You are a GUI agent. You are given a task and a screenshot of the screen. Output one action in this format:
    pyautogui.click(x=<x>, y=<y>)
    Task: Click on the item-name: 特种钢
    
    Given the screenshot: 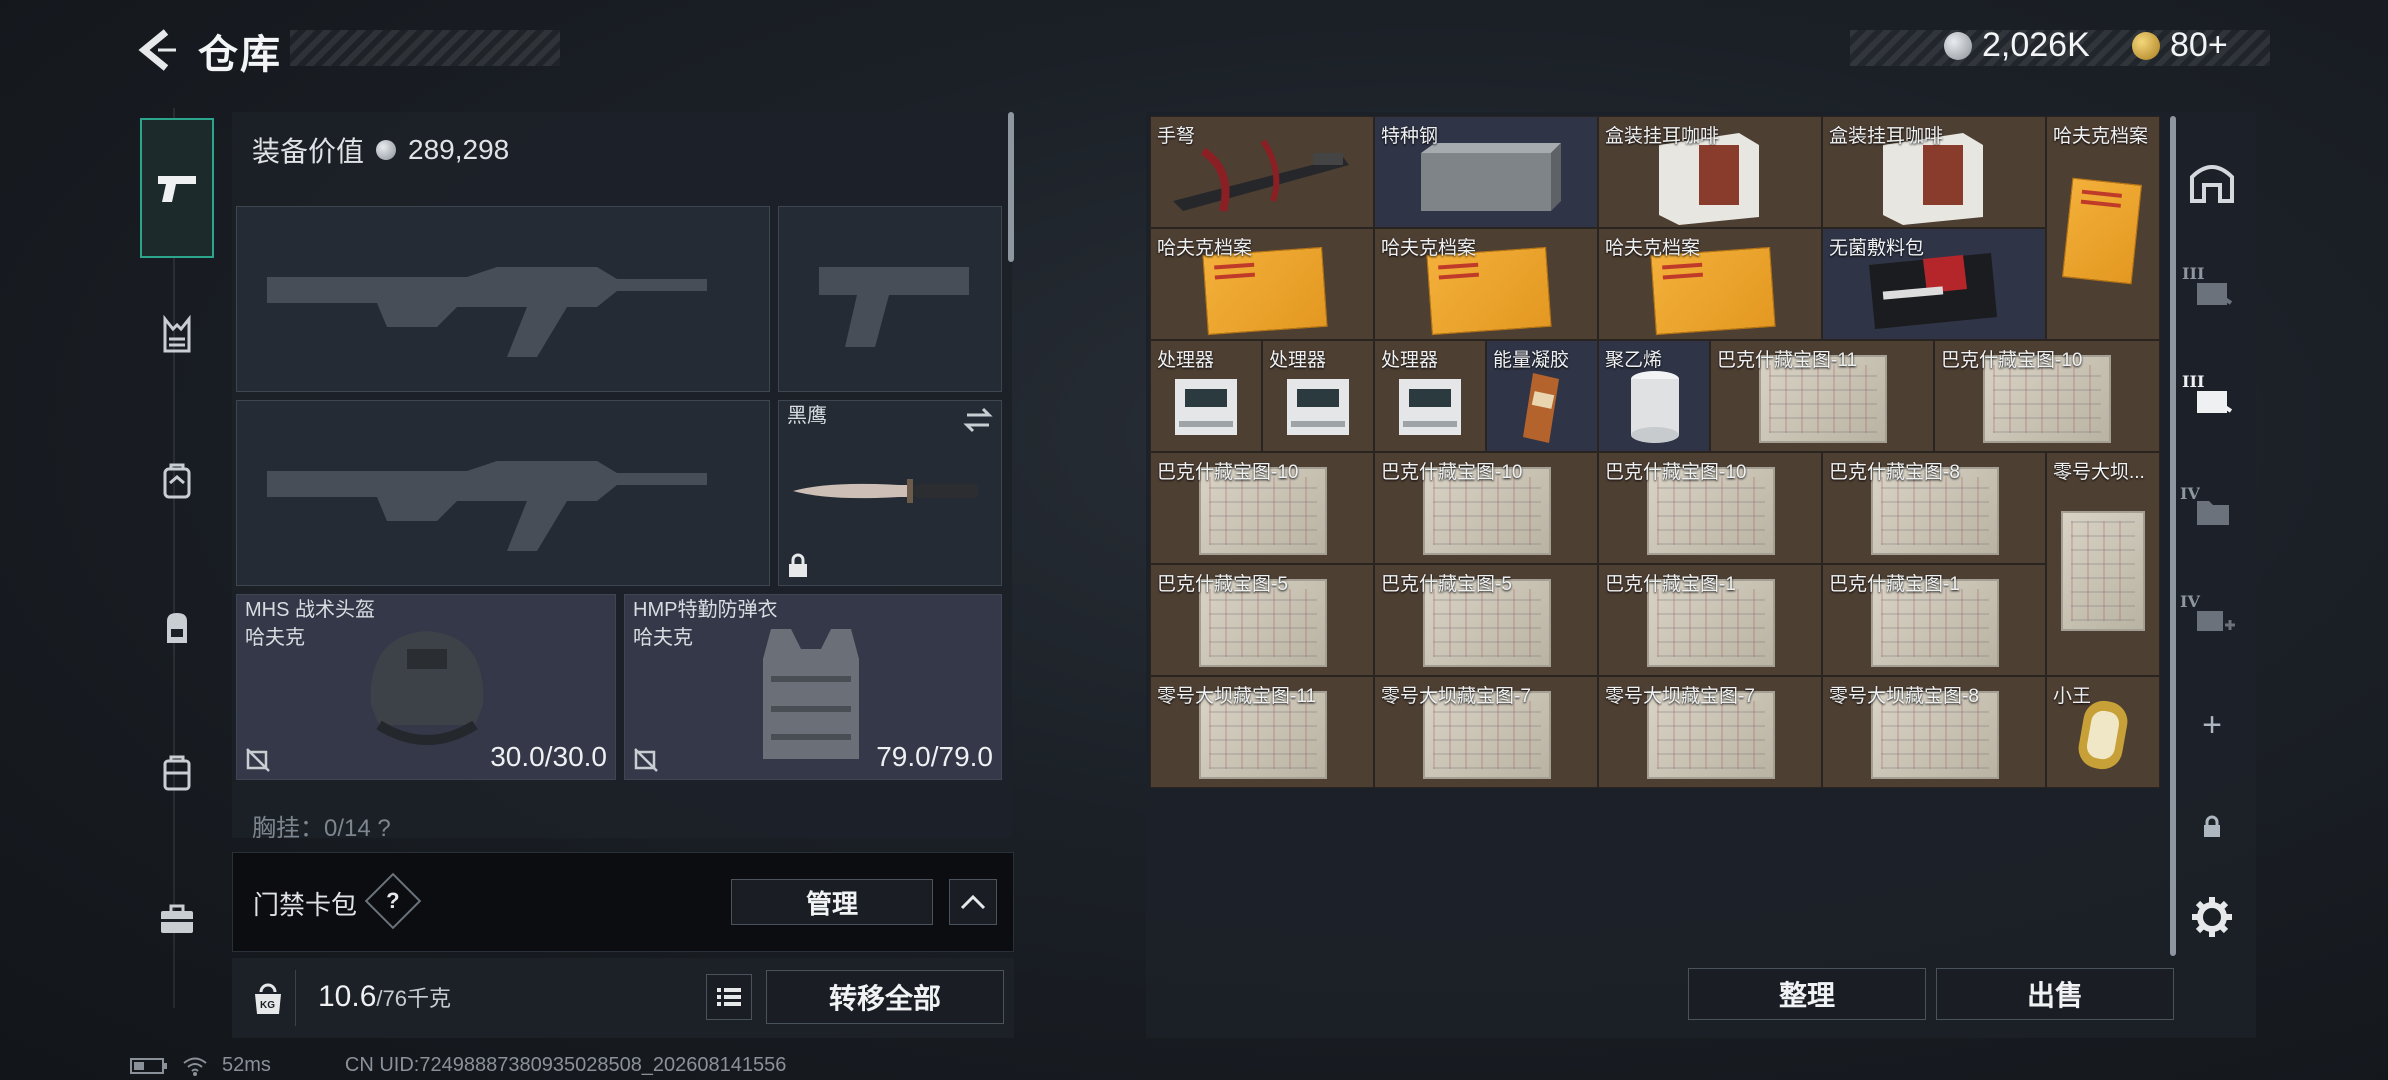 What is the action you would take?
    pyautogui.click(x=1410, y=136)
    